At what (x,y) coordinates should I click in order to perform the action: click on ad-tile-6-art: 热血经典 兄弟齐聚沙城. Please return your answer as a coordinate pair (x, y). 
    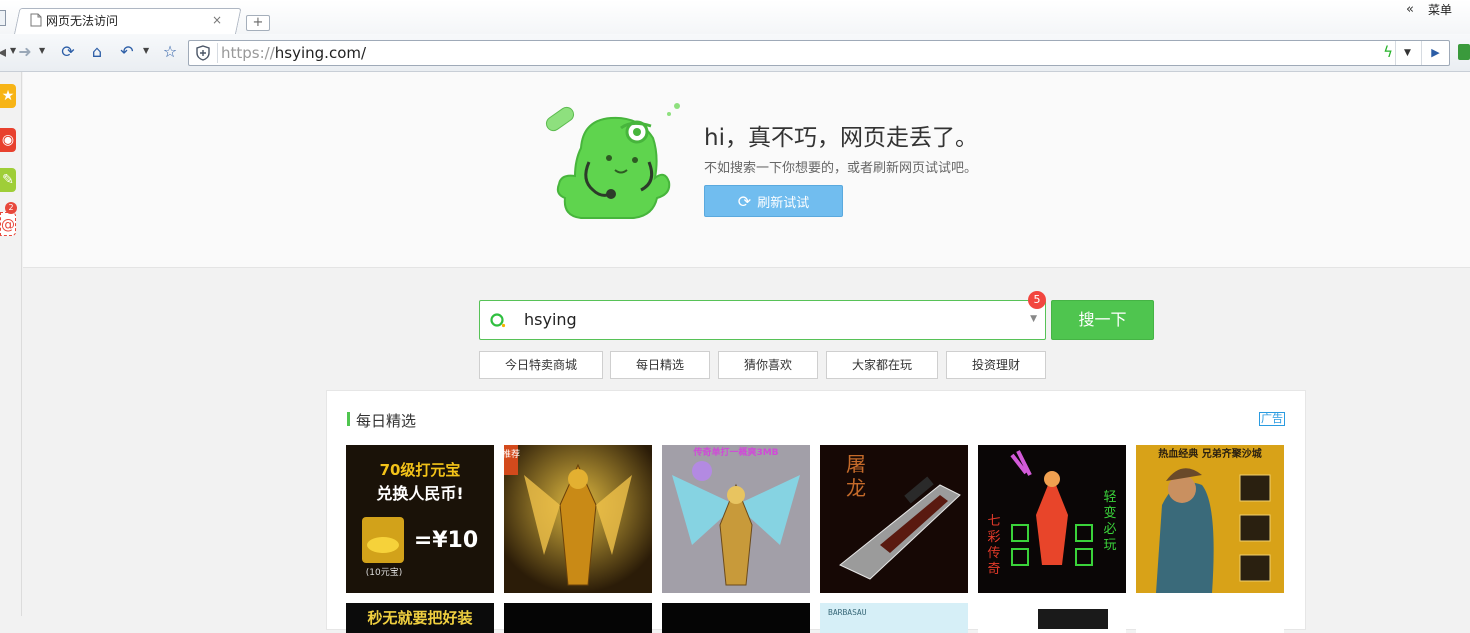
    Looking at the image, I should click on (1210, 519).